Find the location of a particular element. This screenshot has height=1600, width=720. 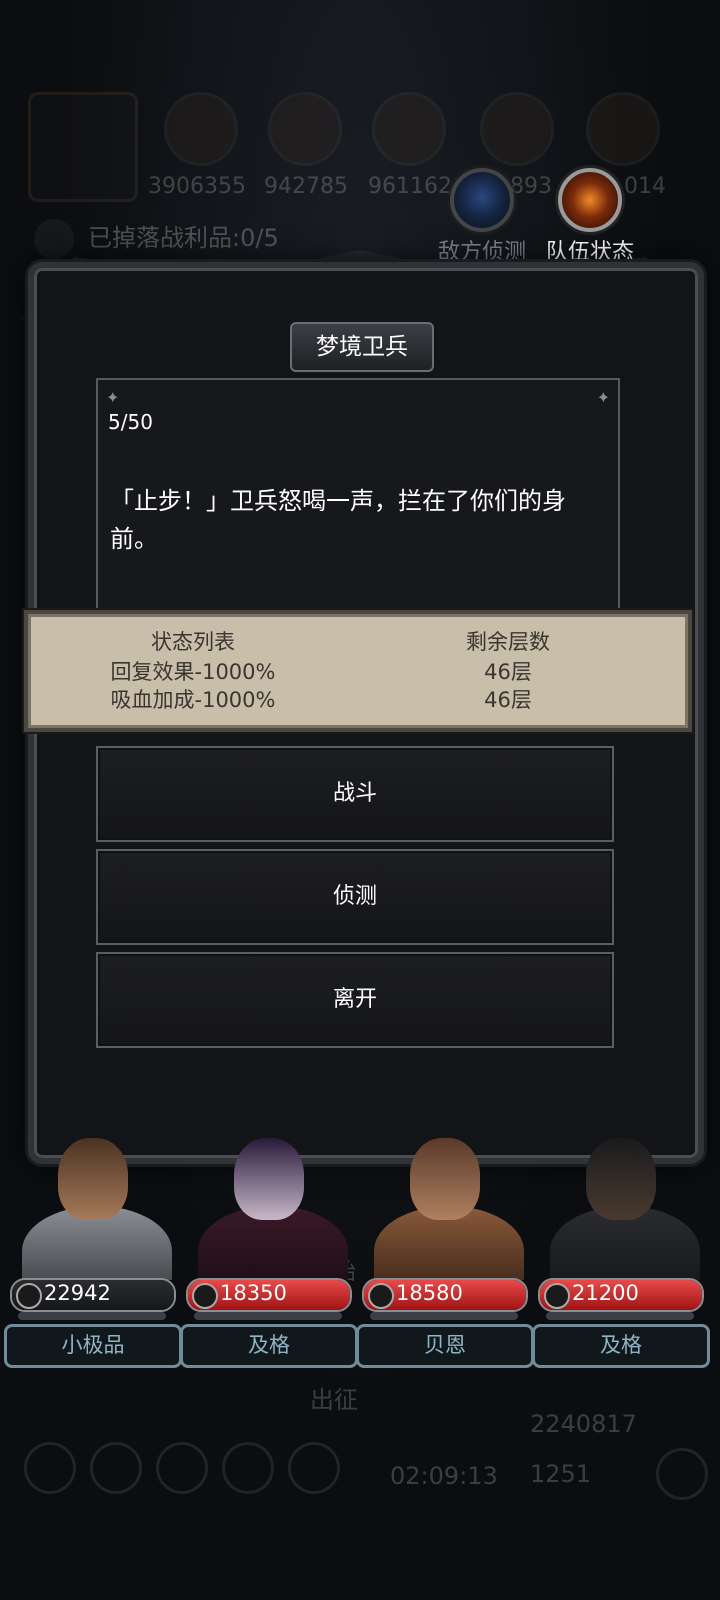

scout-button: 侦测 is located at coordinates (355, 897).